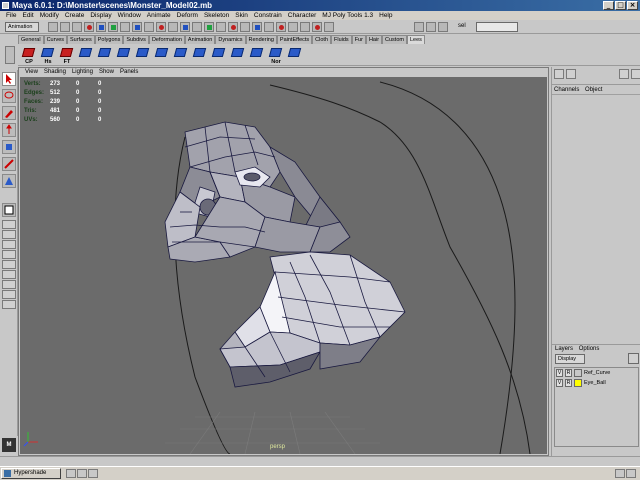 The width and height of the screenshot is (640, 480). I want to click on poly-history-icon: Hs, so click(48, 55).